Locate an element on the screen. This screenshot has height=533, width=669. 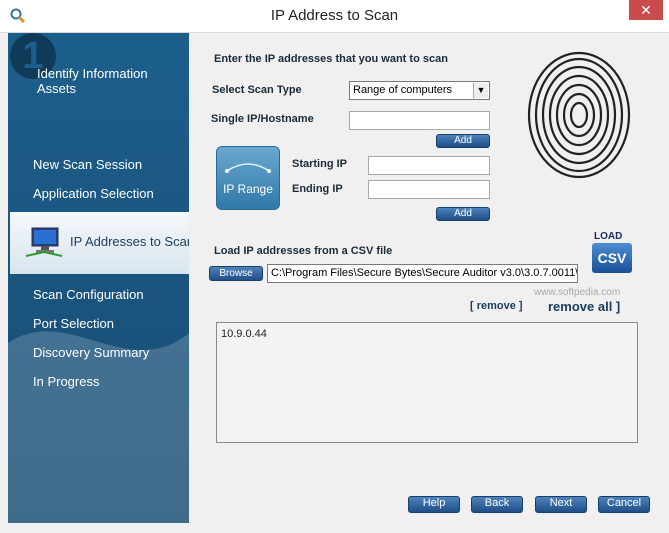
fingerprint-icon is located at coordinates (579, 115).